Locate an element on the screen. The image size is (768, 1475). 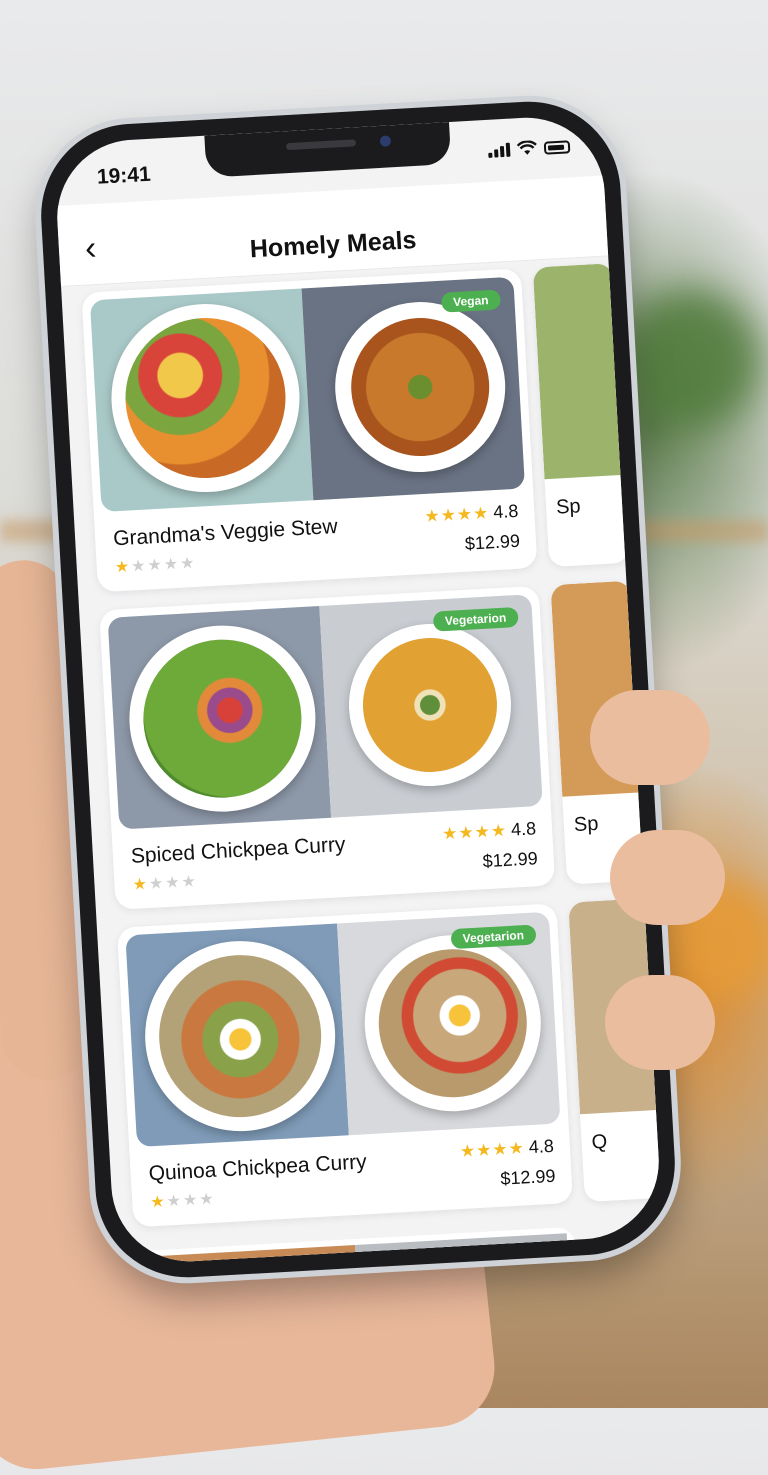
diet-badge: Vegan is located at coordinates (471, 301).